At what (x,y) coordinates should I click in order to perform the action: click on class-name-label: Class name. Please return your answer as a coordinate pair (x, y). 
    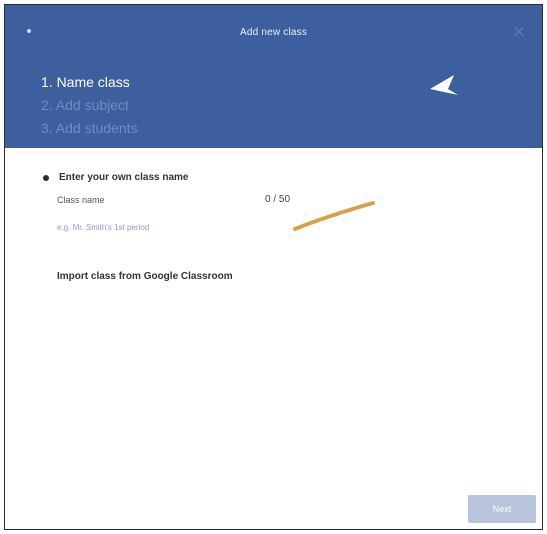
    Looking at the image, I should click on (81, 200).